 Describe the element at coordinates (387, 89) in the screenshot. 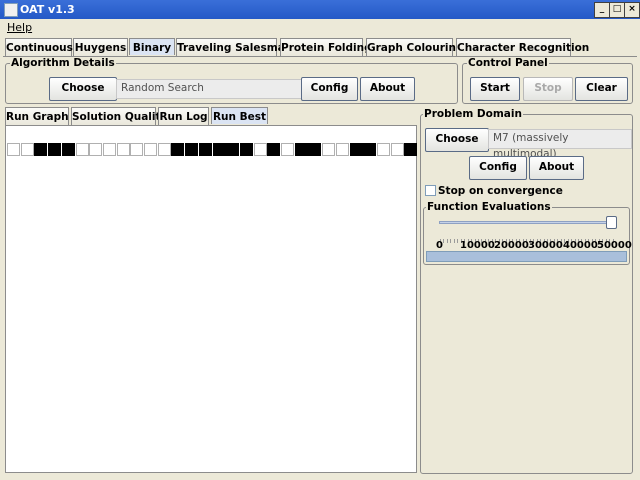

I see `algorithm-about-button: About` at that location.